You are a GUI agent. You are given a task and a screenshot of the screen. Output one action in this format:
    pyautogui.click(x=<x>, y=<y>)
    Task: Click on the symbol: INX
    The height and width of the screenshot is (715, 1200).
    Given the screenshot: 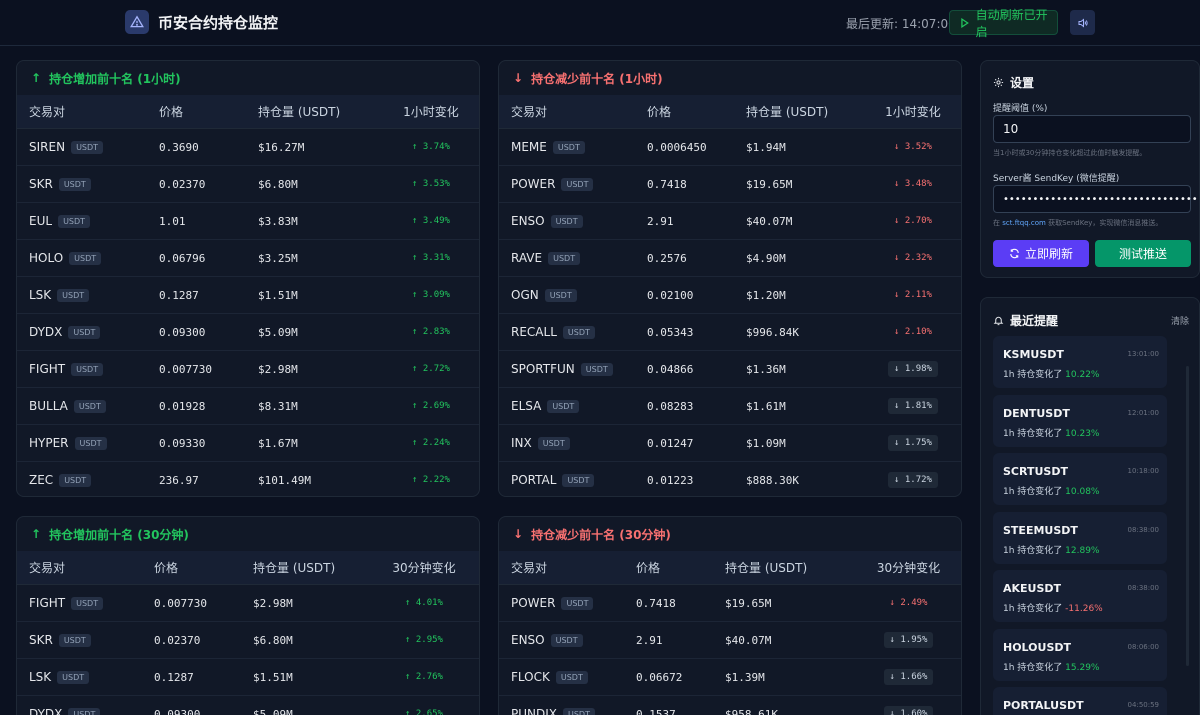 What is the action you would take?
    pyautogui.click(x=521, y=443)
    